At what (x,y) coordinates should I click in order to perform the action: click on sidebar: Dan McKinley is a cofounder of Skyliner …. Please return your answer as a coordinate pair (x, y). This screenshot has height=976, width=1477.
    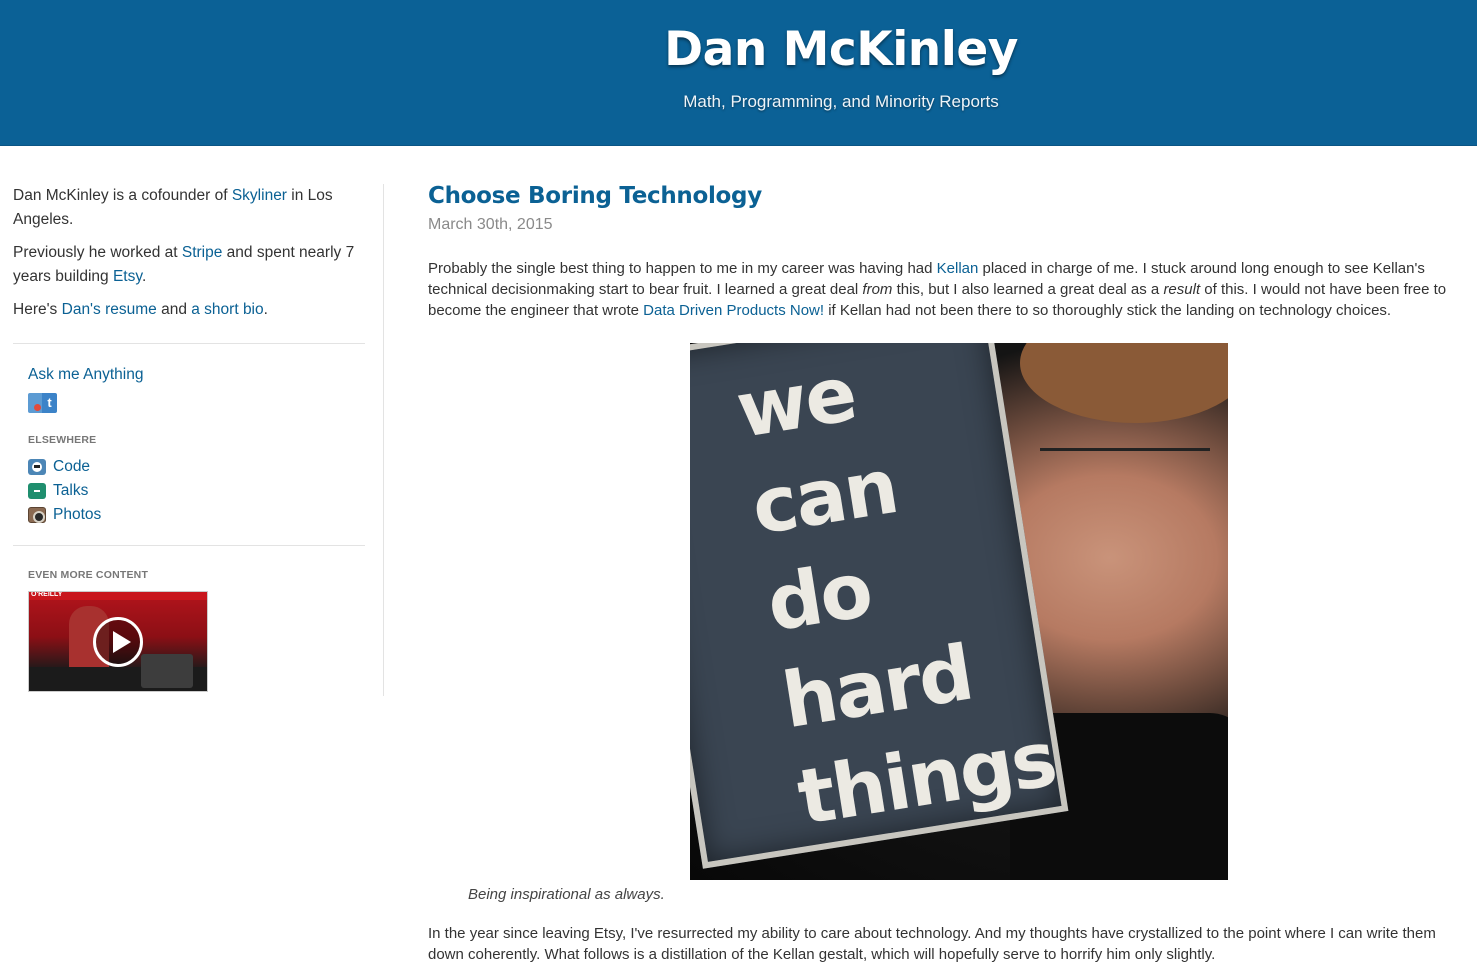
    Looking at the image, I should click on (189, 438).